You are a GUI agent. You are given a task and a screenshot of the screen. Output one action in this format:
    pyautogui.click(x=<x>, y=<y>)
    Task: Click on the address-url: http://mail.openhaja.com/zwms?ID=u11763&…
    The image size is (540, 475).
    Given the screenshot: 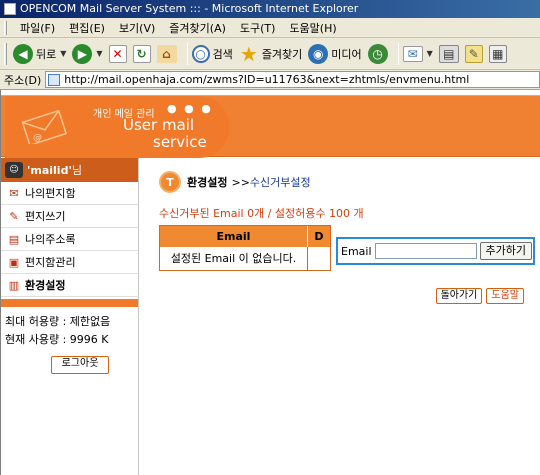 What is the action you would take?
    pyautogui.click(x=267, y=79)
    